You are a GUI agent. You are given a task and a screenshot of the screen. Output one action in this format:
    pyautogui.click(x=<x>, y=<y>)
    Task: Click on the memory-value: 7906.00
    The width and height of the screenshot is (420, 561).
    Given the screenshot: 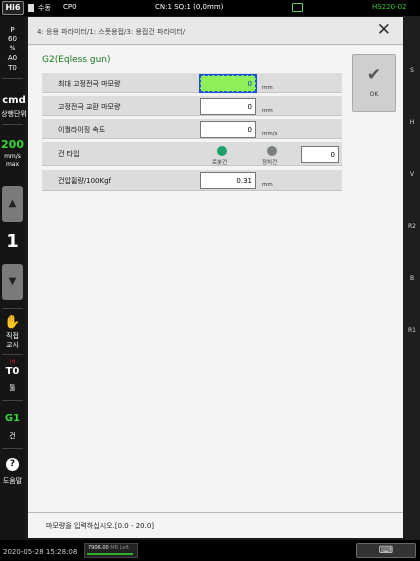 What is the action you would take?
    pyautogui.click(x=98, y=548)
    